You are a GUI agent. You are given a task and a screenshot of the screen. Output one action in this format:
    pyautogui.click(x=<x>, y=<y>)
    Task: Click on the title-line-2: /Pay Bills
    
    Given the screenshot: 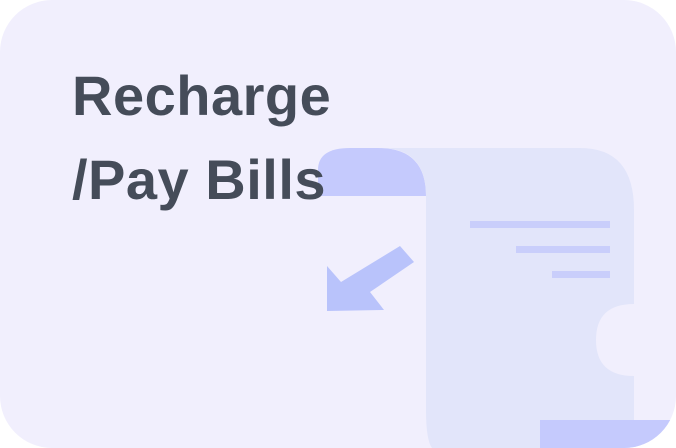 What is the action you would take?
    pyautogui.click(x=199, y=179)
    